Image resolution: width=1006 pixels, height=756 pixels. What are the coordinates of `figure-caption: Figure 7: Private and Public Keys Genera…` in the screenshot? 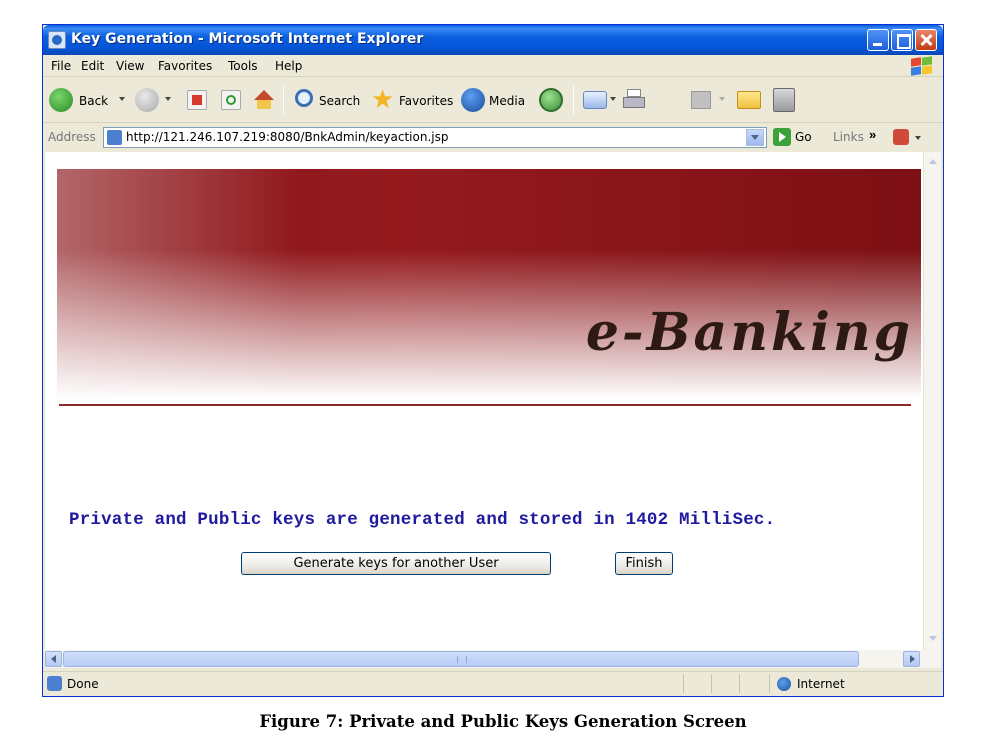 It's located at (503, 721).